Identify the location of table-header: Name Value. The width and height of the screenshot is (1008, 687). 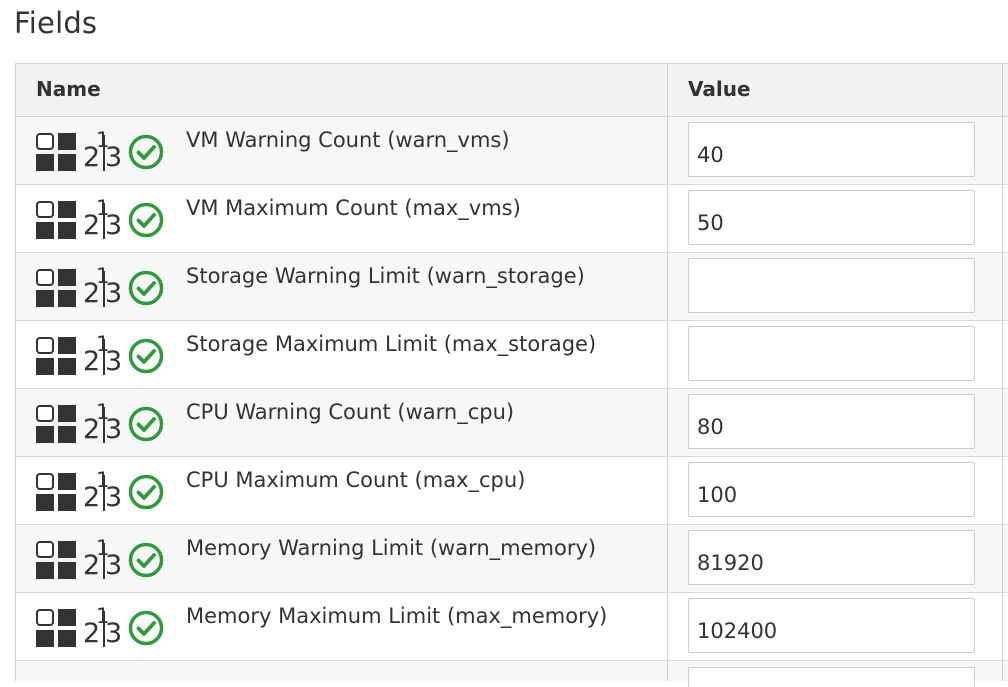
(512, 90).